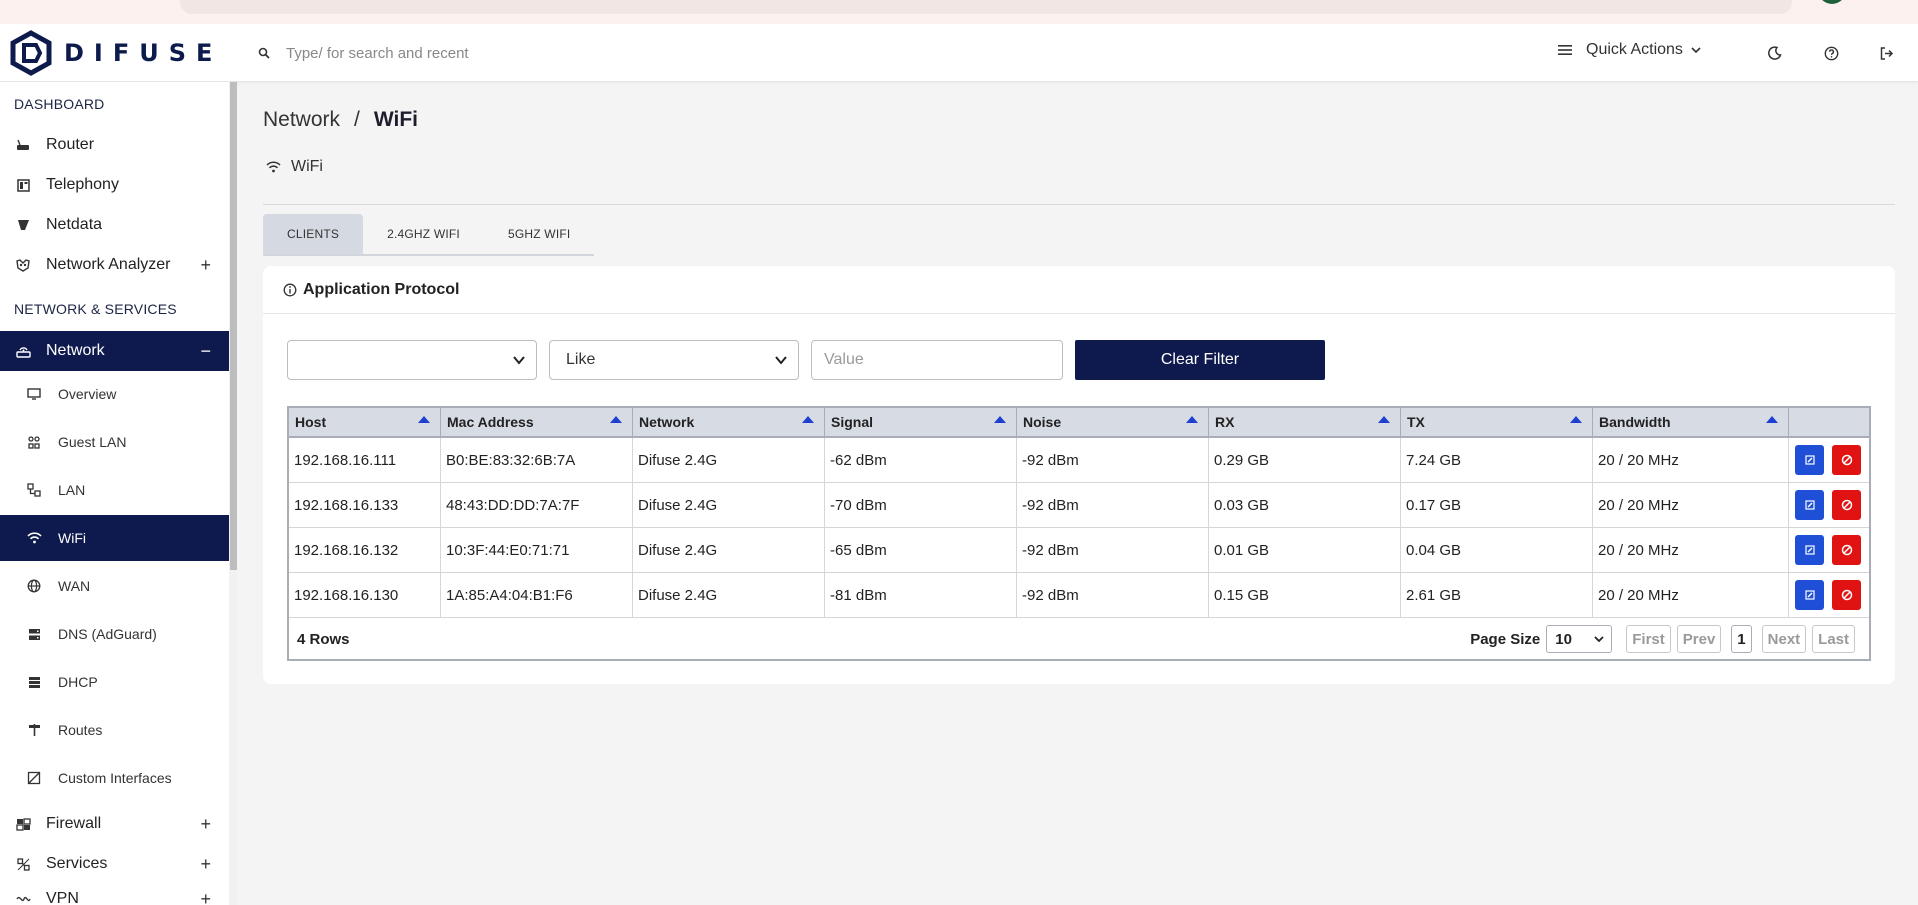  I want to click on page-subtitle: WiFi, so click(294, 167).